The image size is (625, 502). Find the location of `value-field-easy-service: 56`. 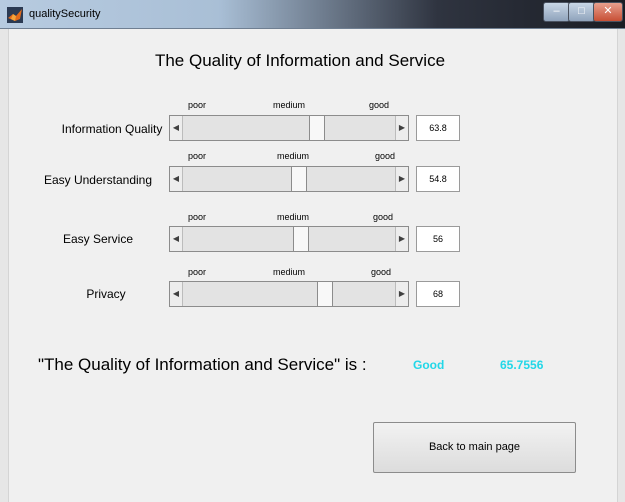

value-field-easy-service: 56 is located at coordinates (438, 239).